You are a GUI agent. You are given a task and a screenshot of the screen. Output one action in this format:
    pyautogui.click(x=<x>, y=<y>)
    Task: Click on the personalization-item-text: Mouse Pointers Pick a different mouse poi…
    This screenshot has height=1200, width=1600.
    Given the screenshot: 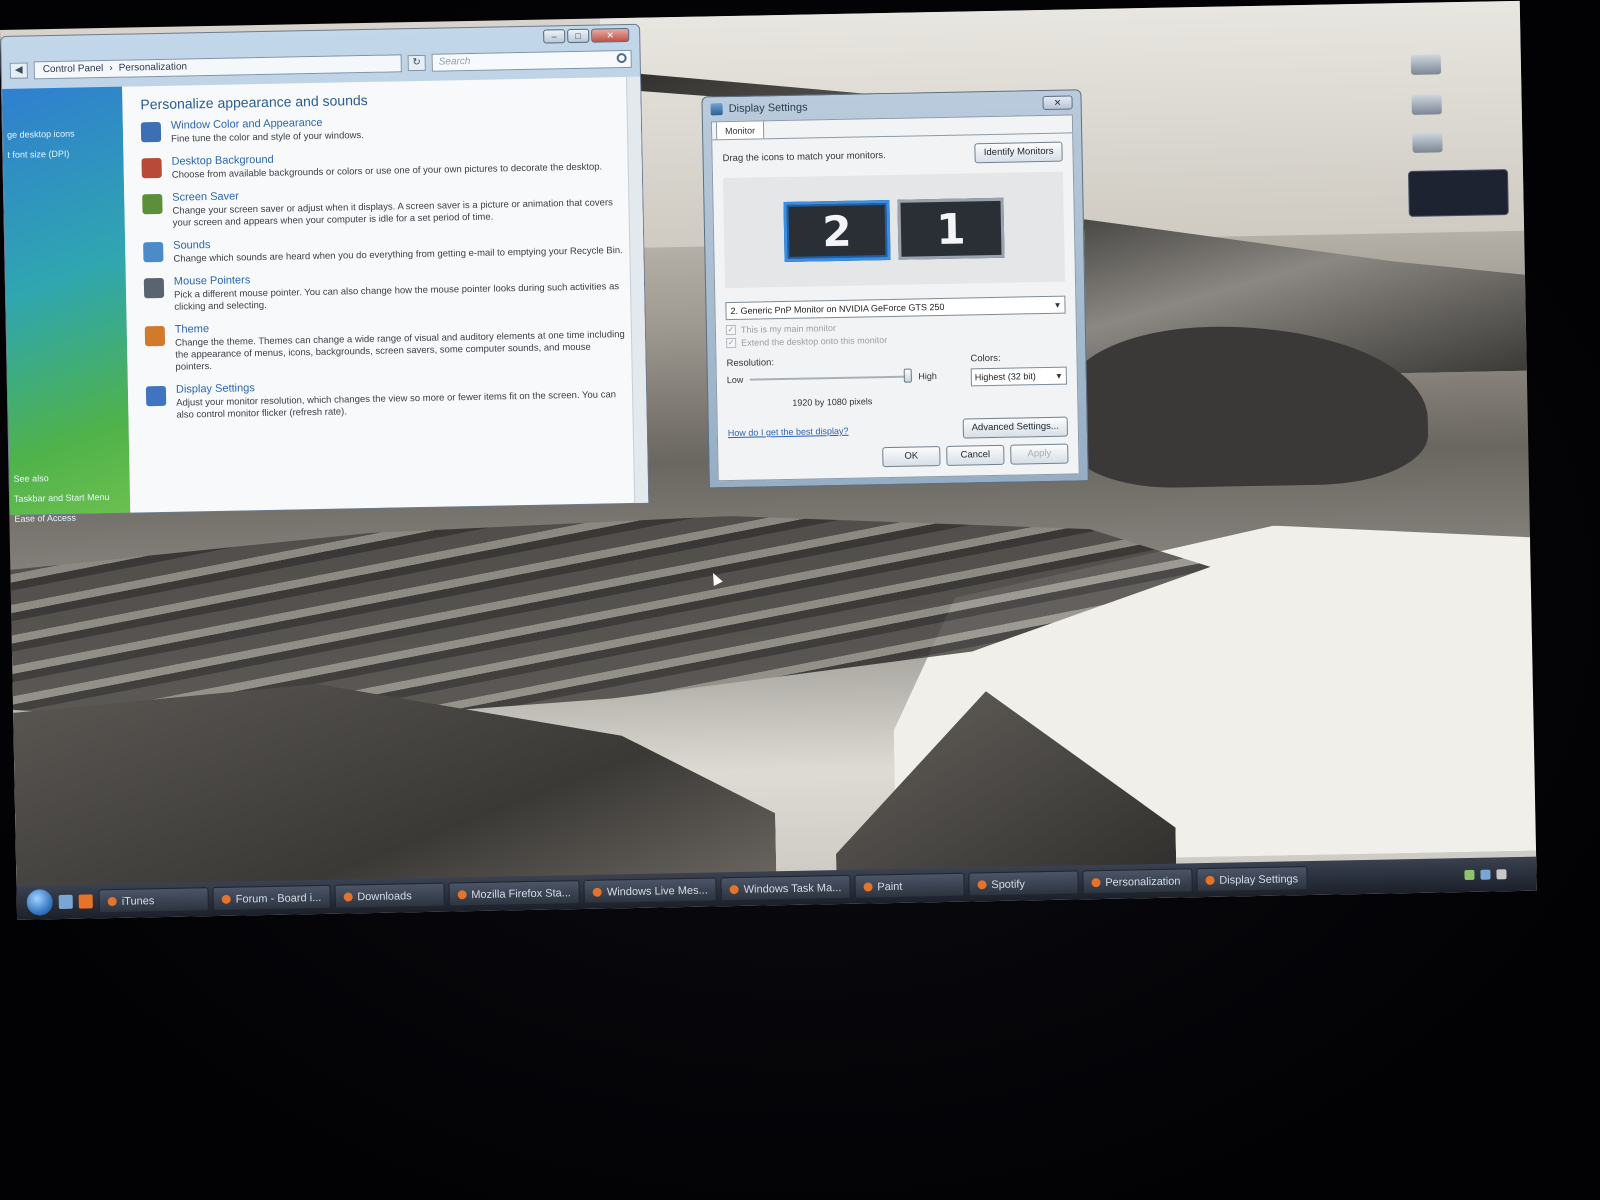 What is the action you would take?
    pyautogui.click(x=400, y=290)
    